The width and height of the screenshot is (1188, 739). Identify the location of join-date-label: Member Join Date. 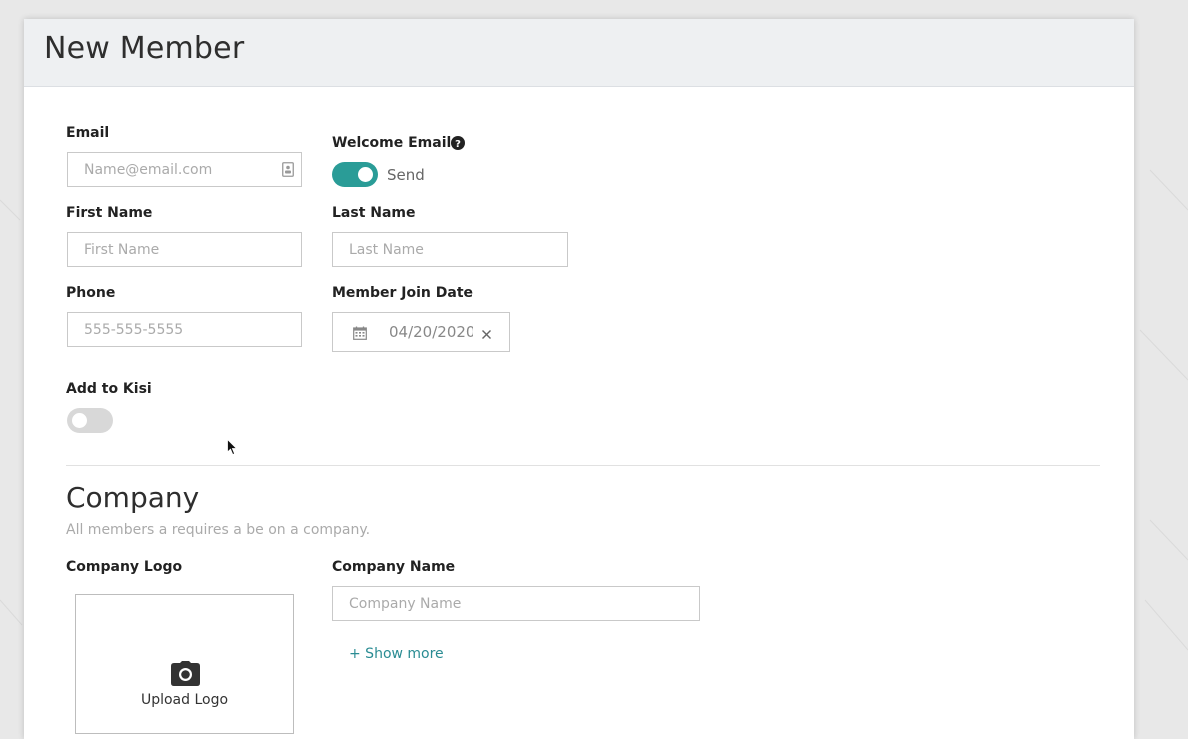
(403, 293).